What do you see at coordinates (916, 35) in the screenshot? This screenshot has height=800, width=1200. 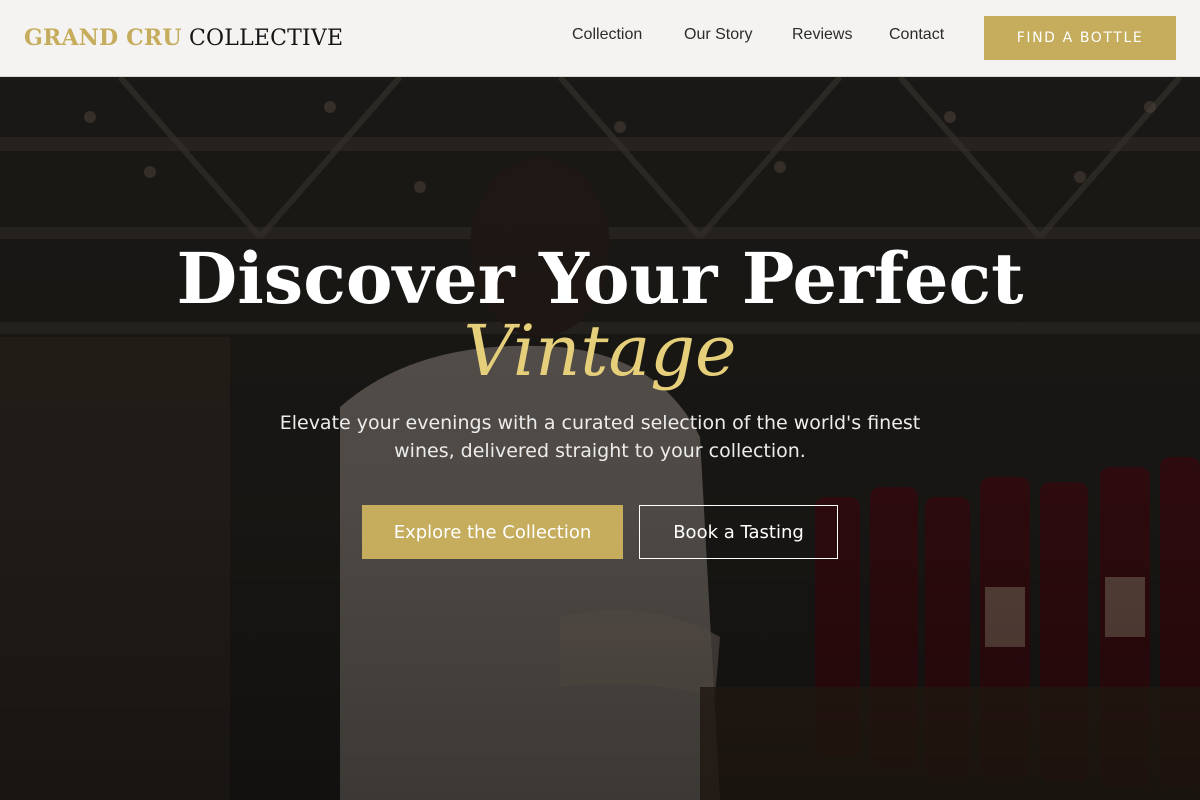 I see `nav-link-contact: Contact` at bounding box center [916, 35].